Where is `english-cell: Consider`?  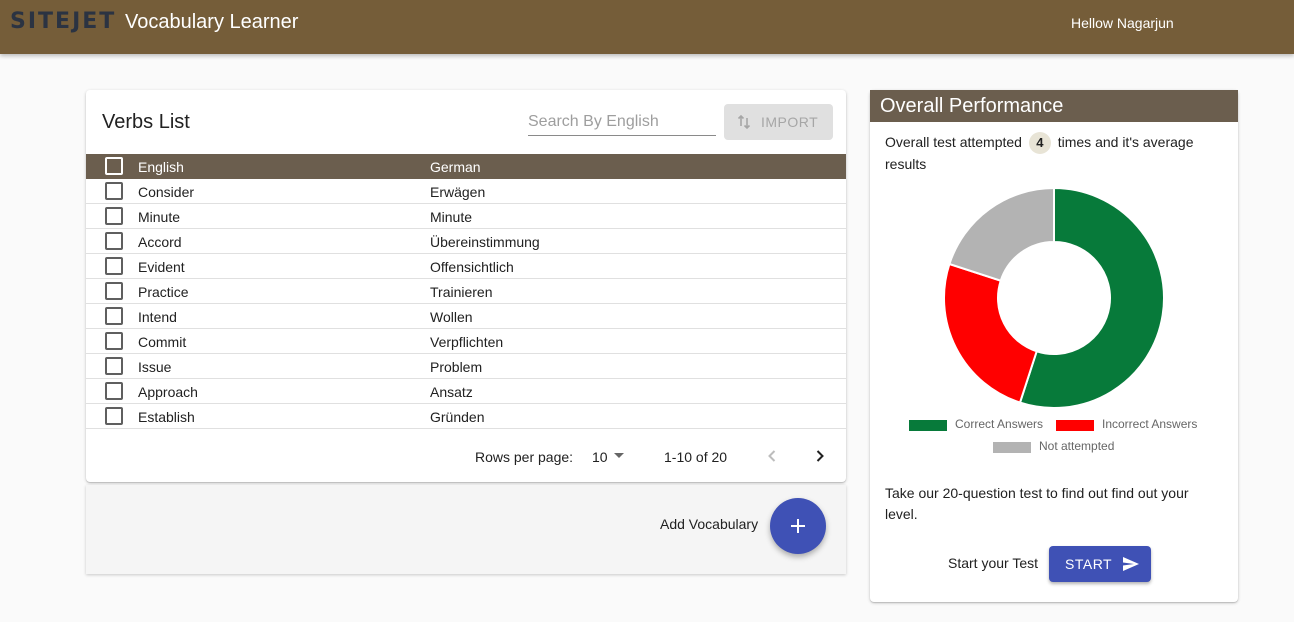 english-cell: Consider is located at coordinates (166, 192).